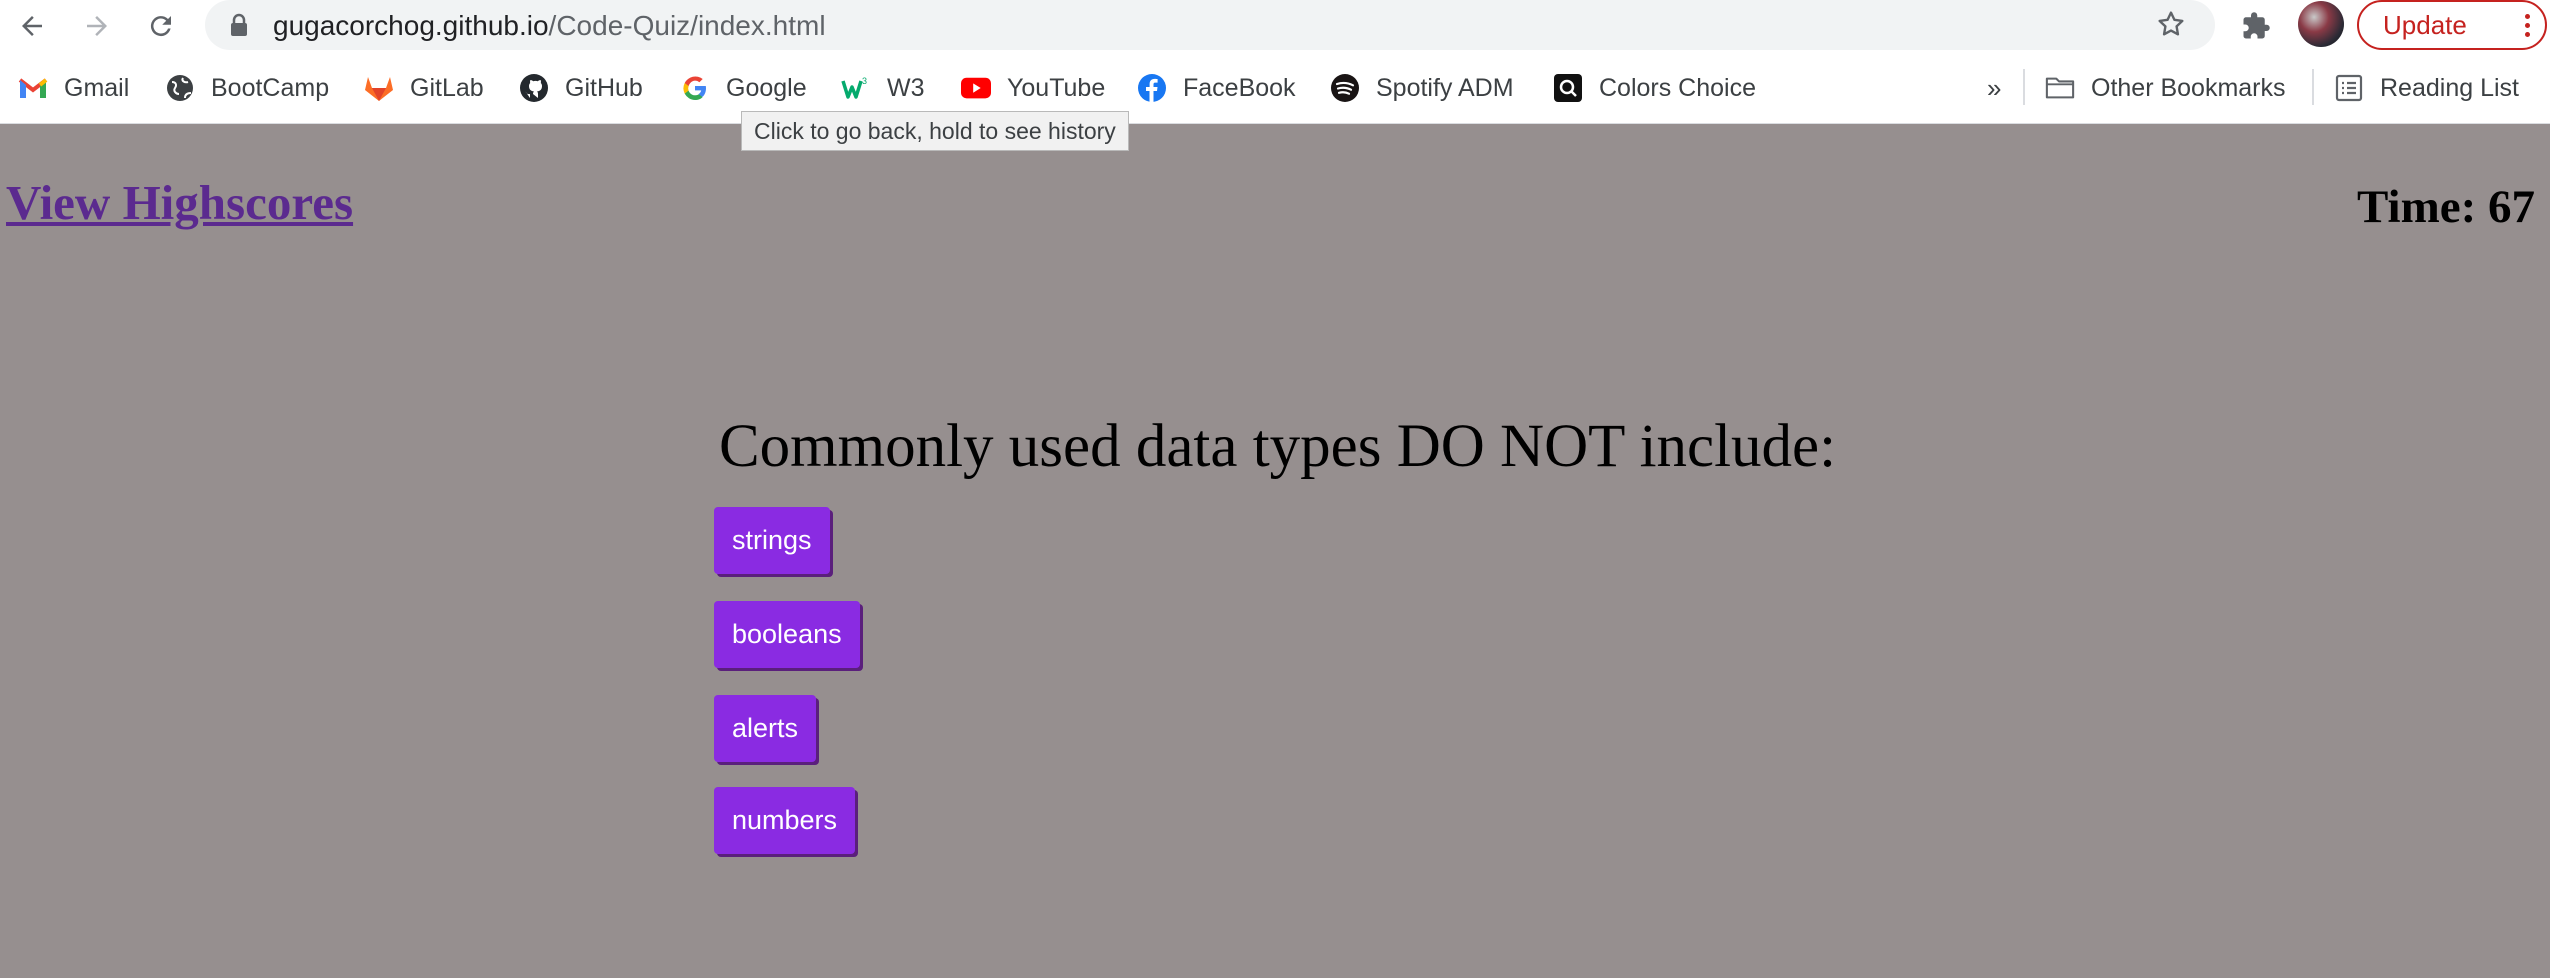 The image size is (2550, 978). I want to click on forward-arrow-icon, so click(97, 26).